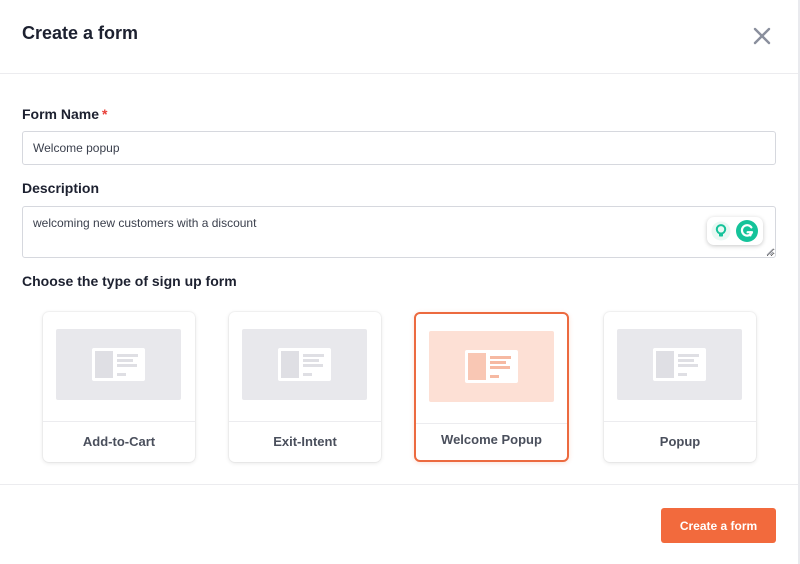 The width and height of the screenshot is (800, 564). What do you see at coordinates (399, 232) in the screenshot?
I see `description-textarea: welcoming new customers with a discount` at bounding box center [399, 232].